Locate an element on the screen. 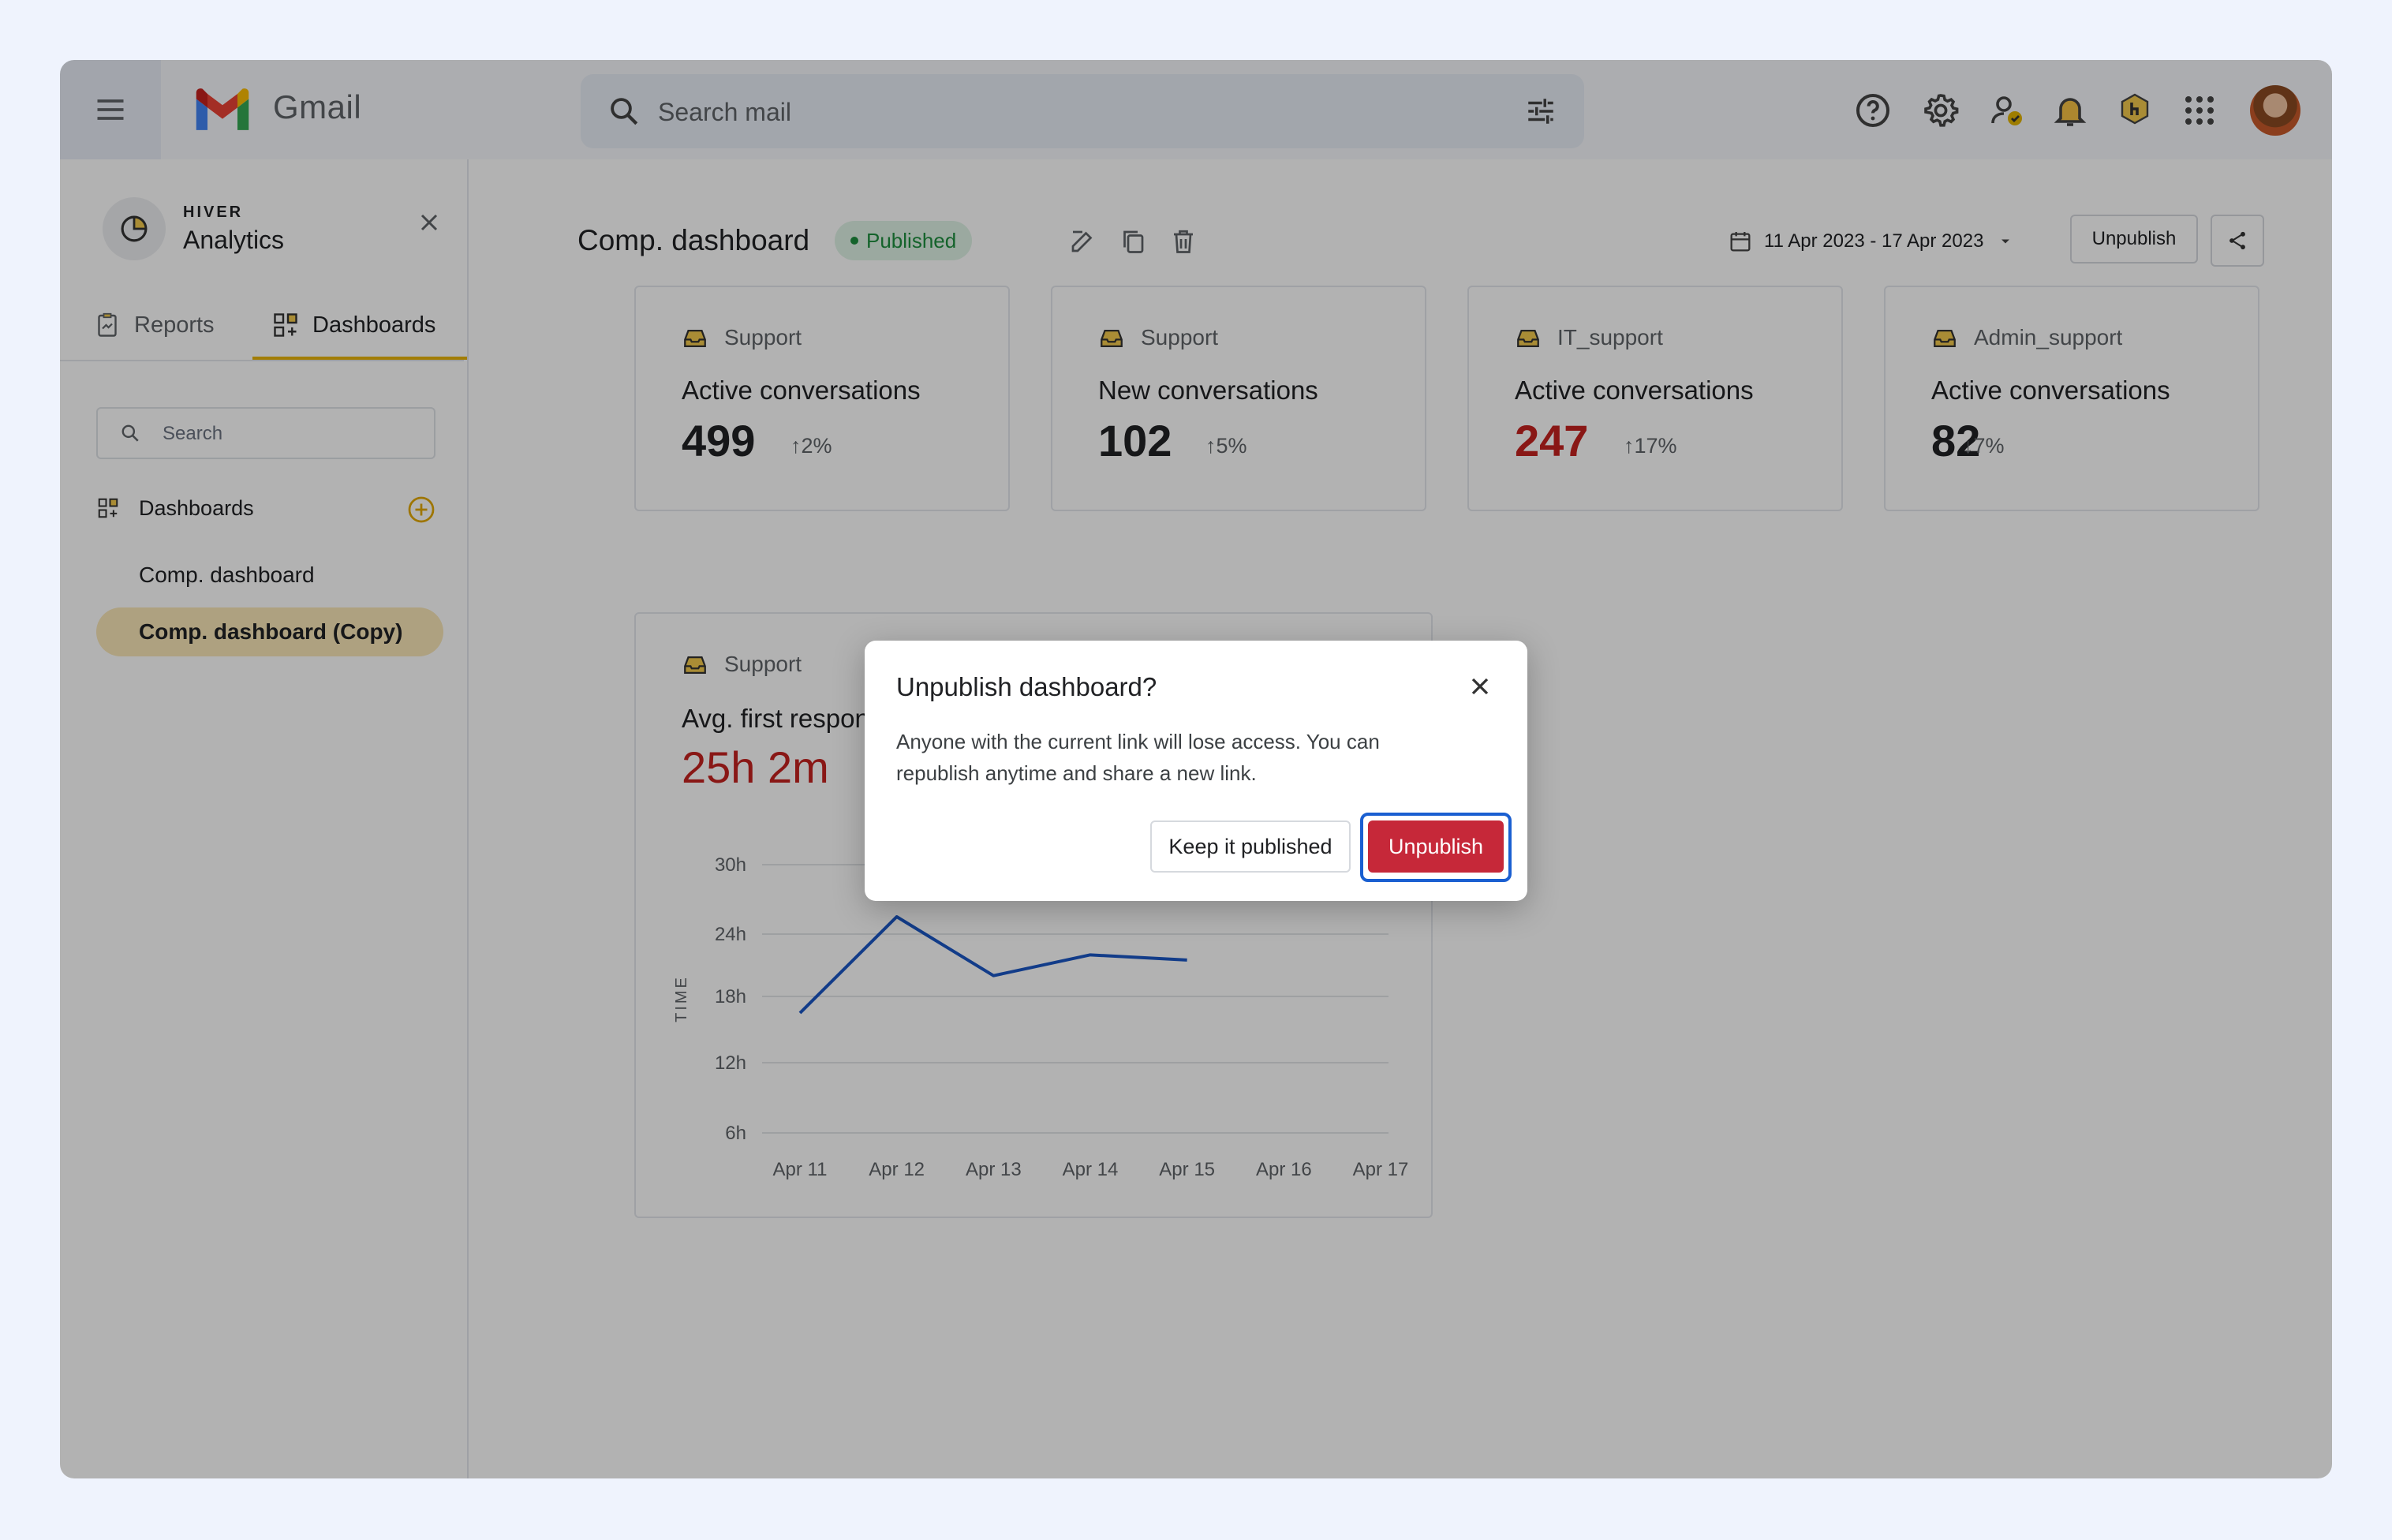 The width and height of the screenshot is (2392, 1540). dialog-title: Unpublish dashboard? is located at coordinates (1026, 686).